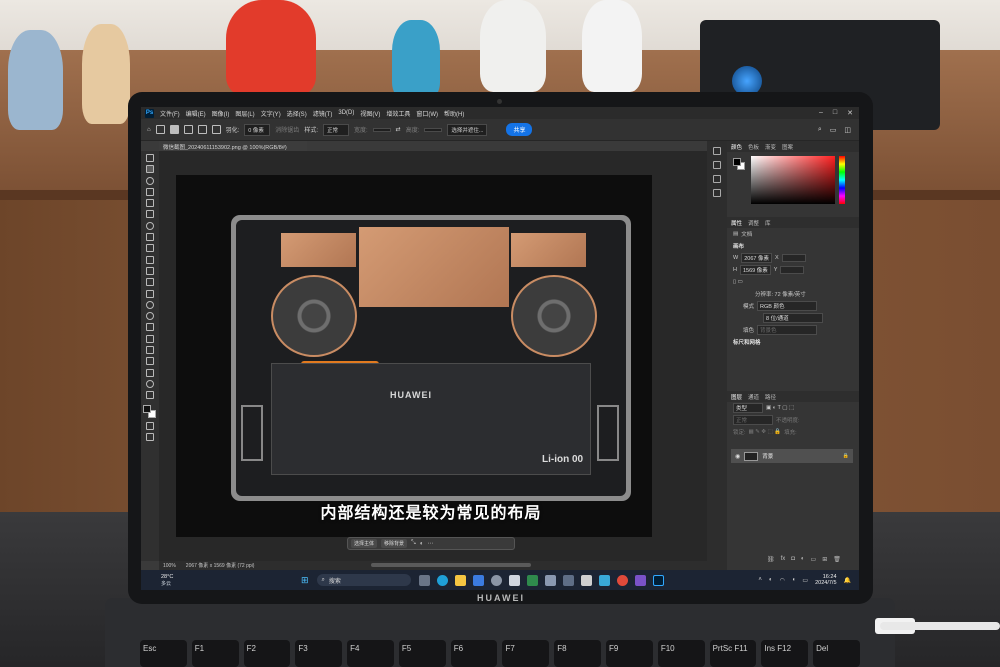  I want to click on color-picker, so click(788, 180).